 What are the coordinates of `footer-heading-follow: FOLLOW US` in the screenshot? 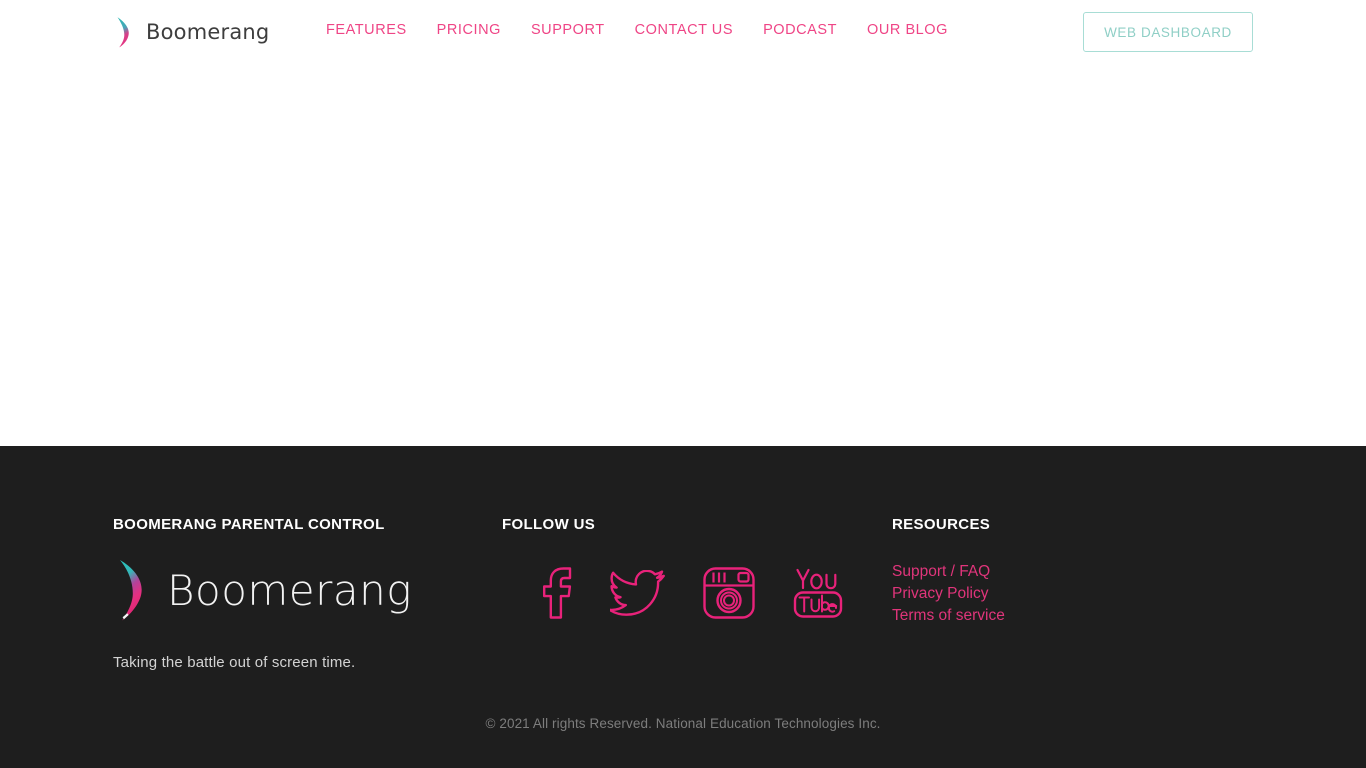 It's located at (549, 524).